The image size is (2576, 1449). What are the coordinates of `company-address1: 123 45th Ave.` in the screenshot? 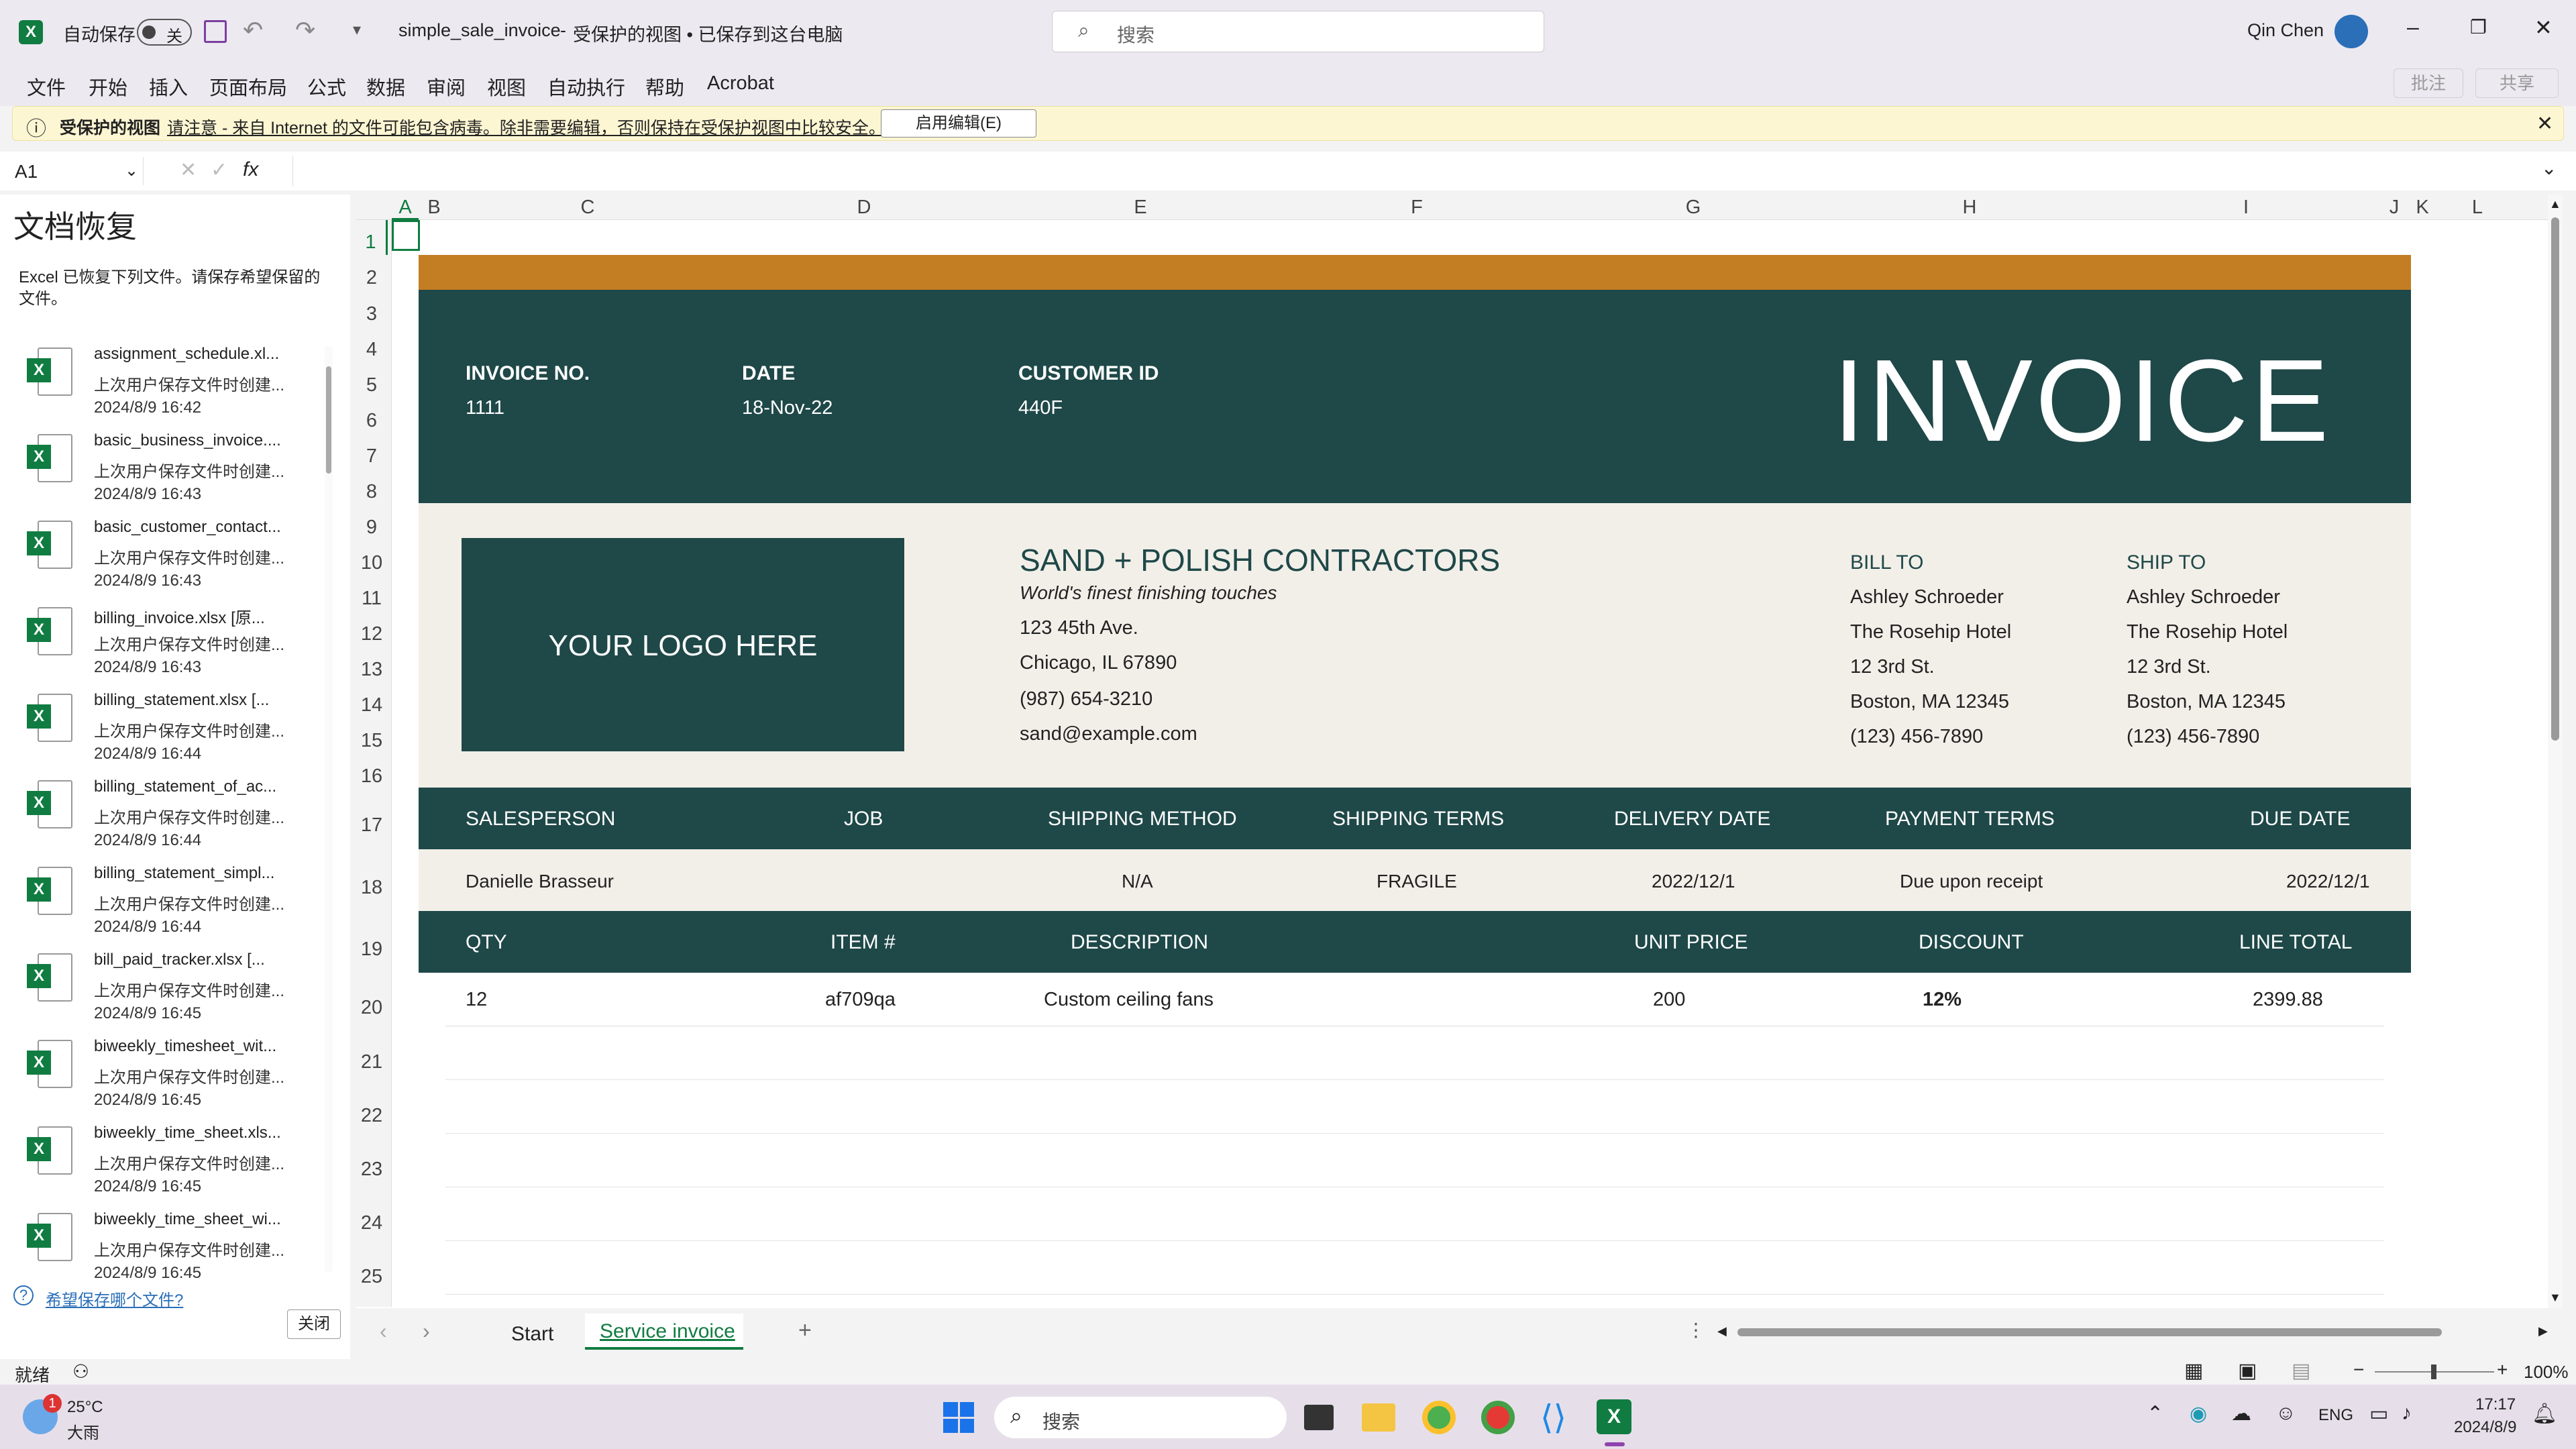 It's located at (1079, 628).